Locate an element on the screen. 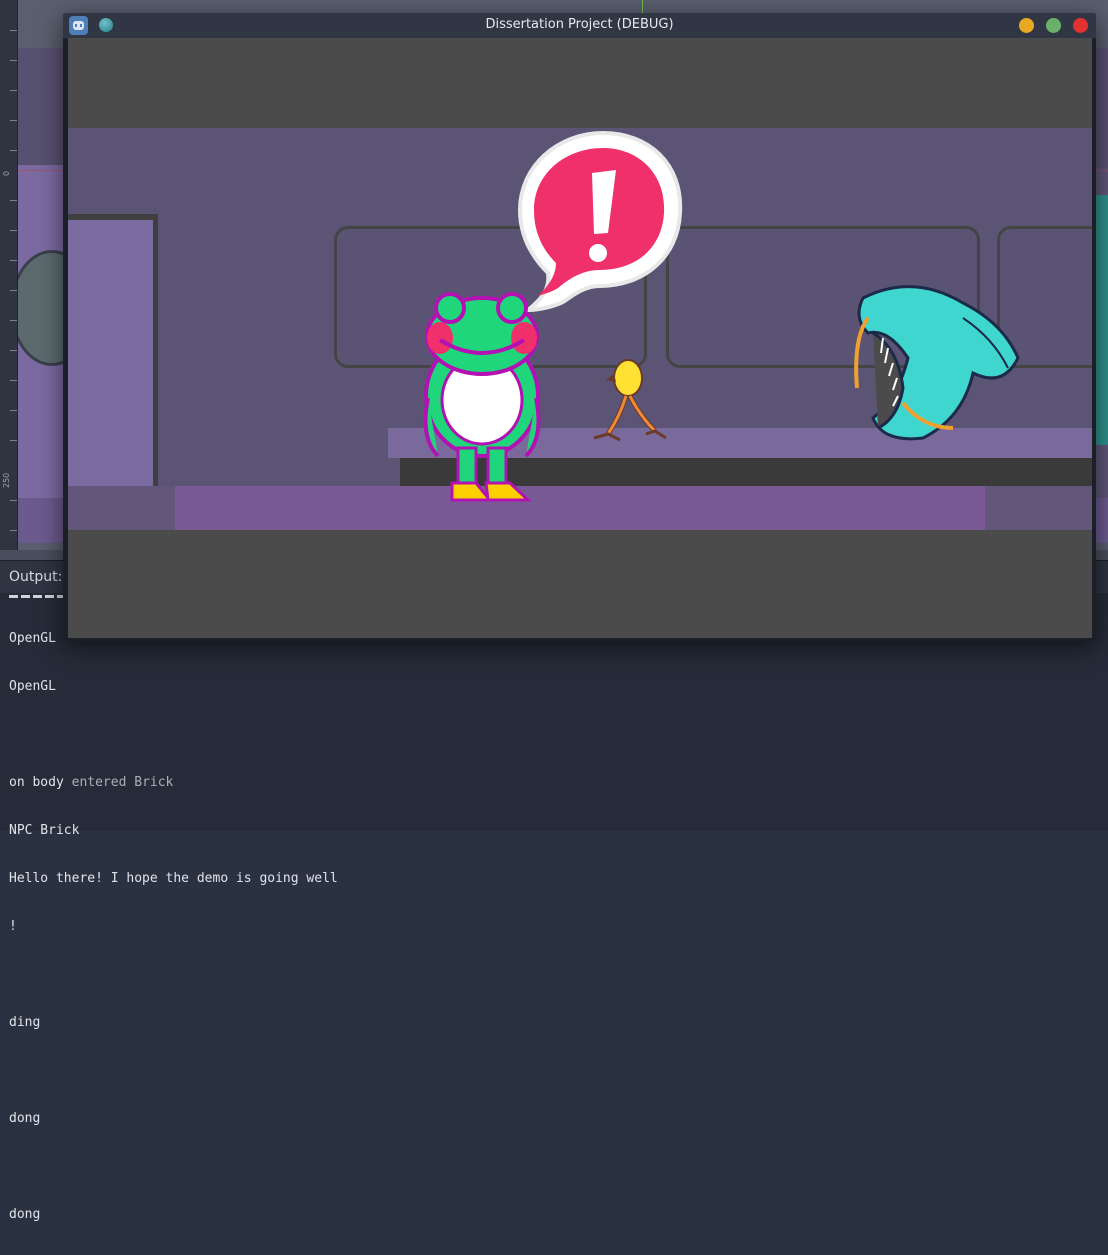  frog-character is located at coordinates (482, 397).